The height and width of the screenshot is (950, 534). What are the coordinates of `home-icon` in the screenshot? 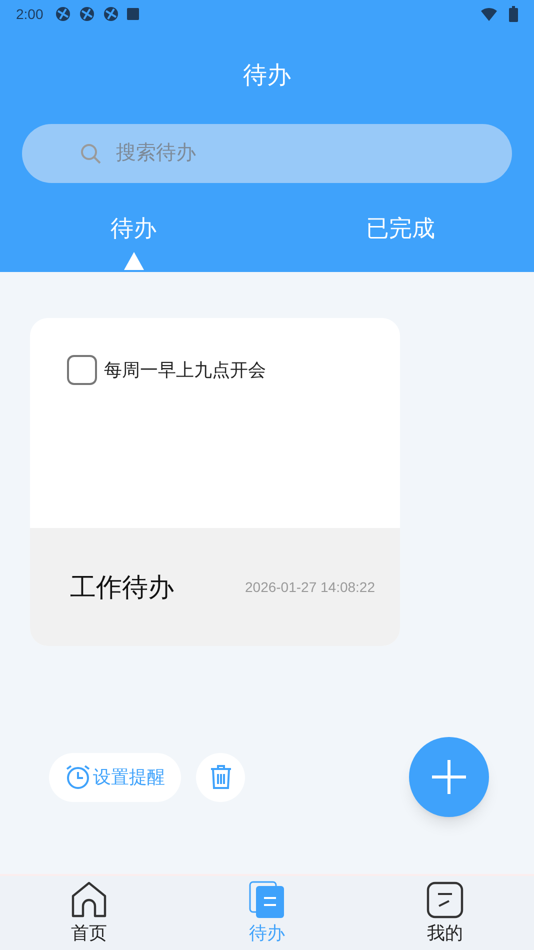 It's located at (89, 900).